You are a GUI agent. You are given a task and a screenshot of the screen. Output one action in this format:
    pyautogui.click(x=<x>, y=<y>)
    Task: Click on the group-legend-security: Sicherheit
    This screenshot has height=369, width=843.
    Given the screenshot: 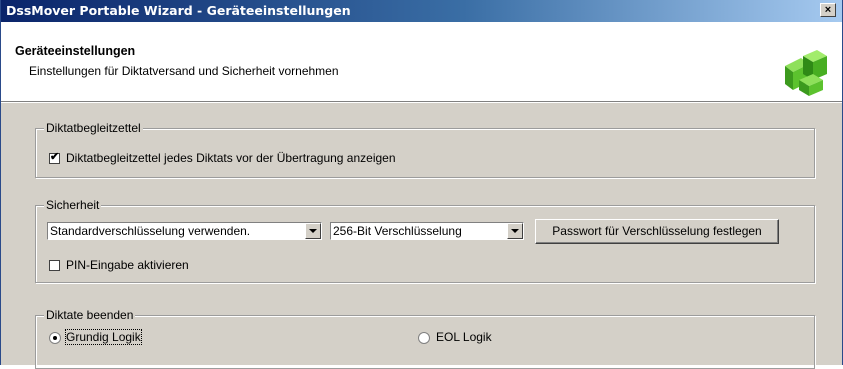 What is the action you would take?
    pyautogui.click(x=73, y=205)
    